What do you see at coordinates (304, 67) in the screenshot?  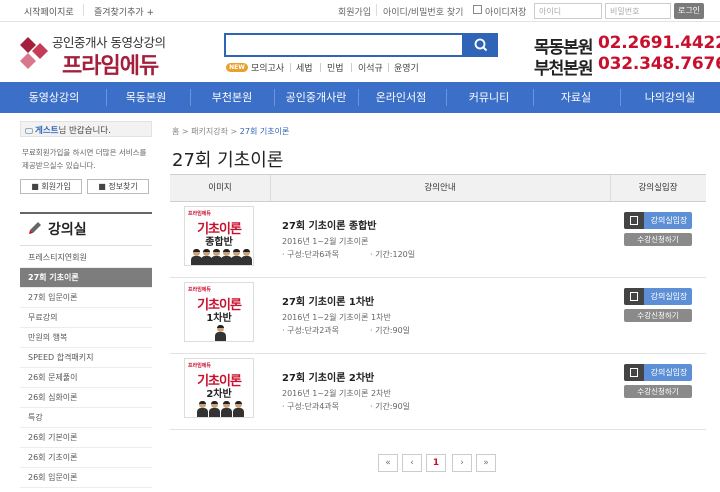 I see `keyword-link: 세법` at bounding box center [304, 67].